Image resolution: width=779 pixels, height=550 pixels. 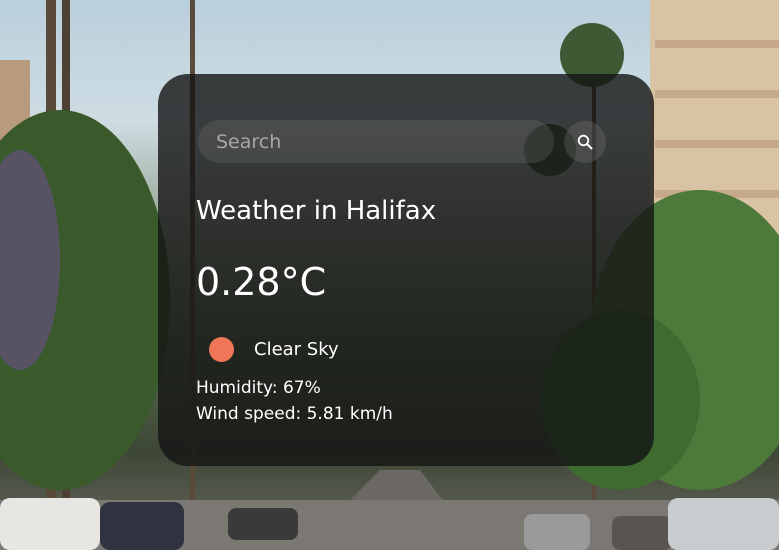 What do you see at coordinates (376, 141) in the screenshot?
I see `search-input` at bounding box center [376, 141].